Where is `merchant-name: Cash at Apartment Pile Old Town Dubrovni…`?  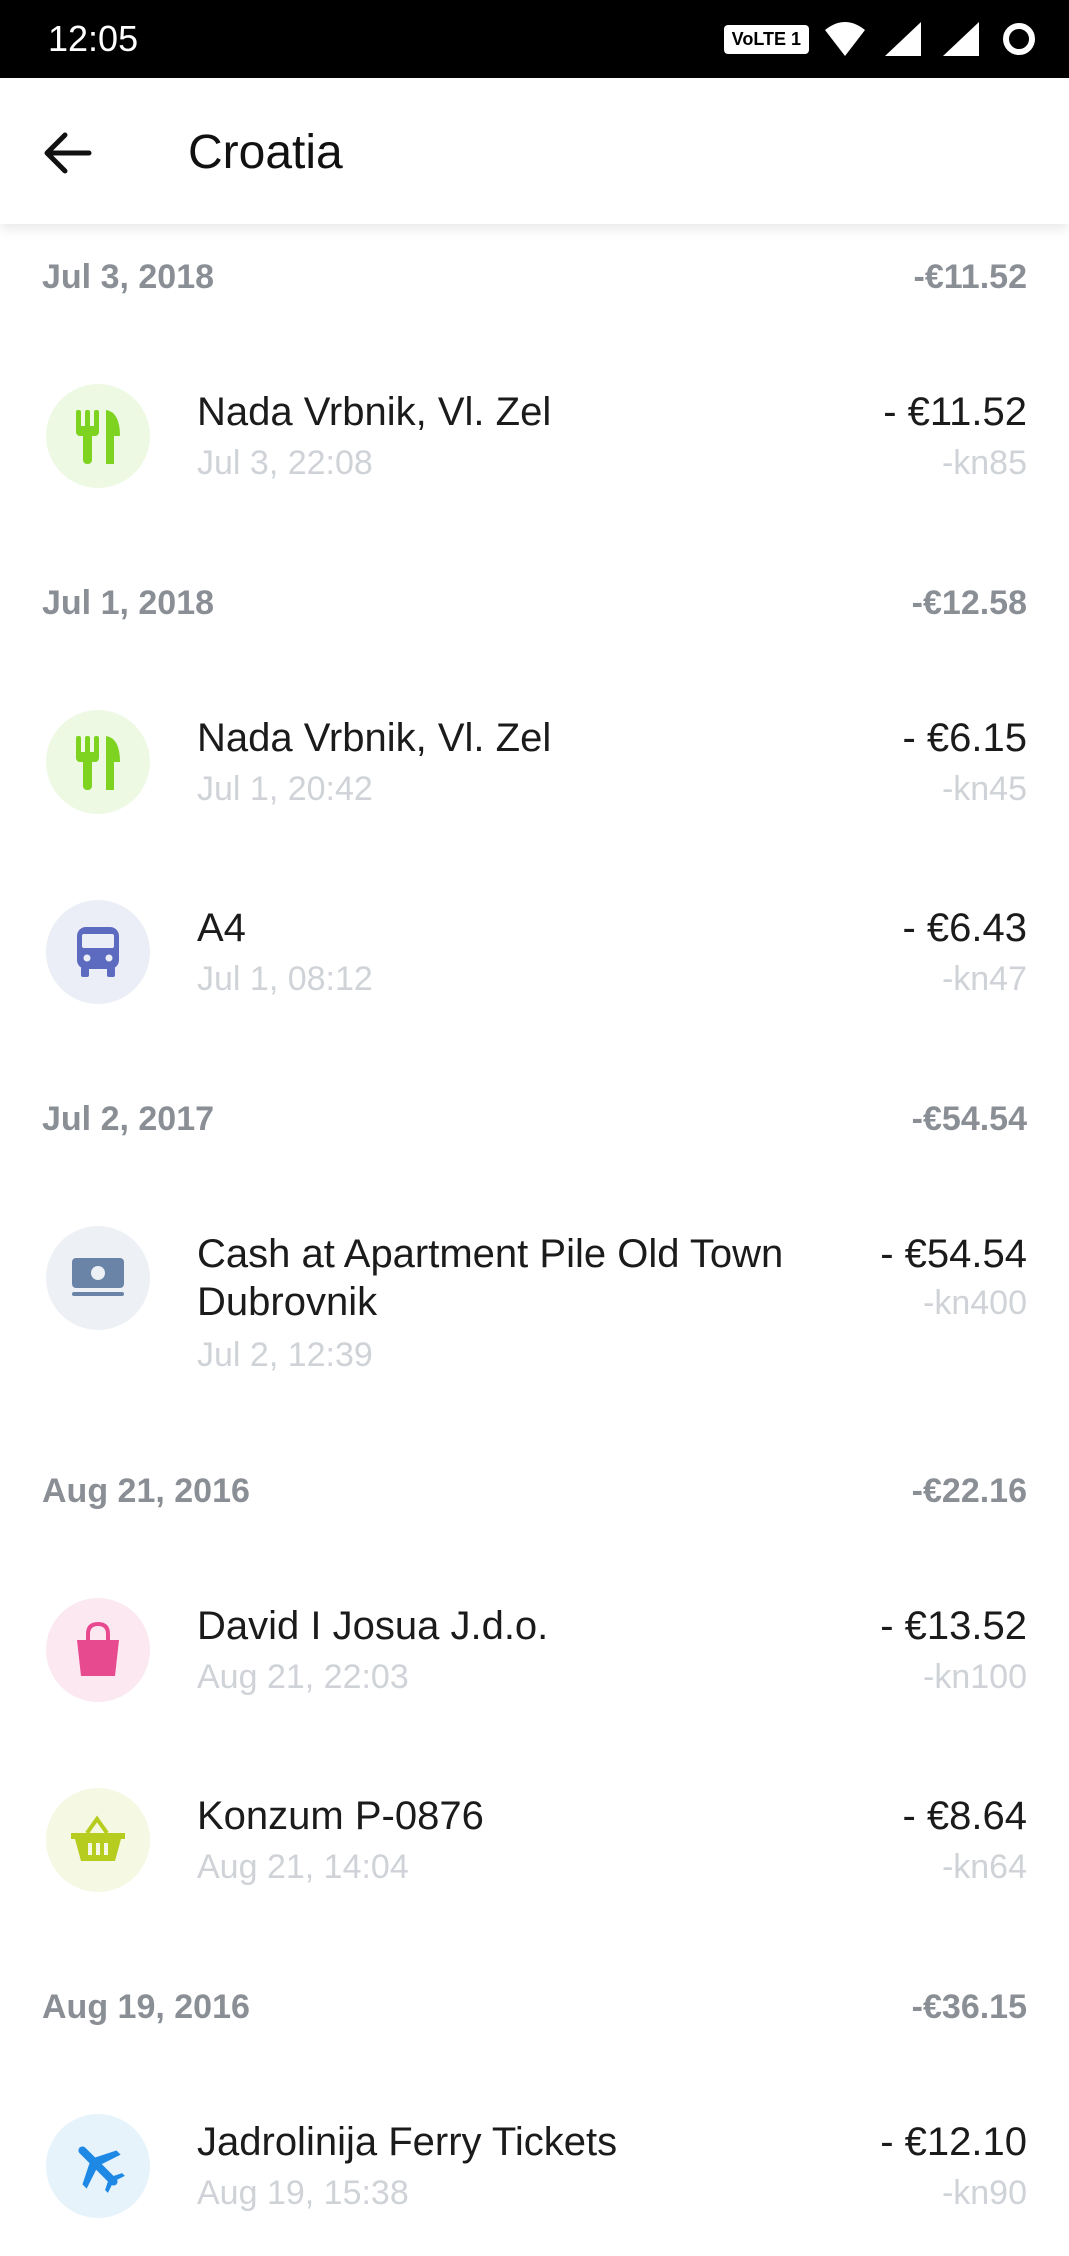 merchant-name: Cash at Apartment Pile Old Town Dubrovni… is located at coordinates (490, 1278).